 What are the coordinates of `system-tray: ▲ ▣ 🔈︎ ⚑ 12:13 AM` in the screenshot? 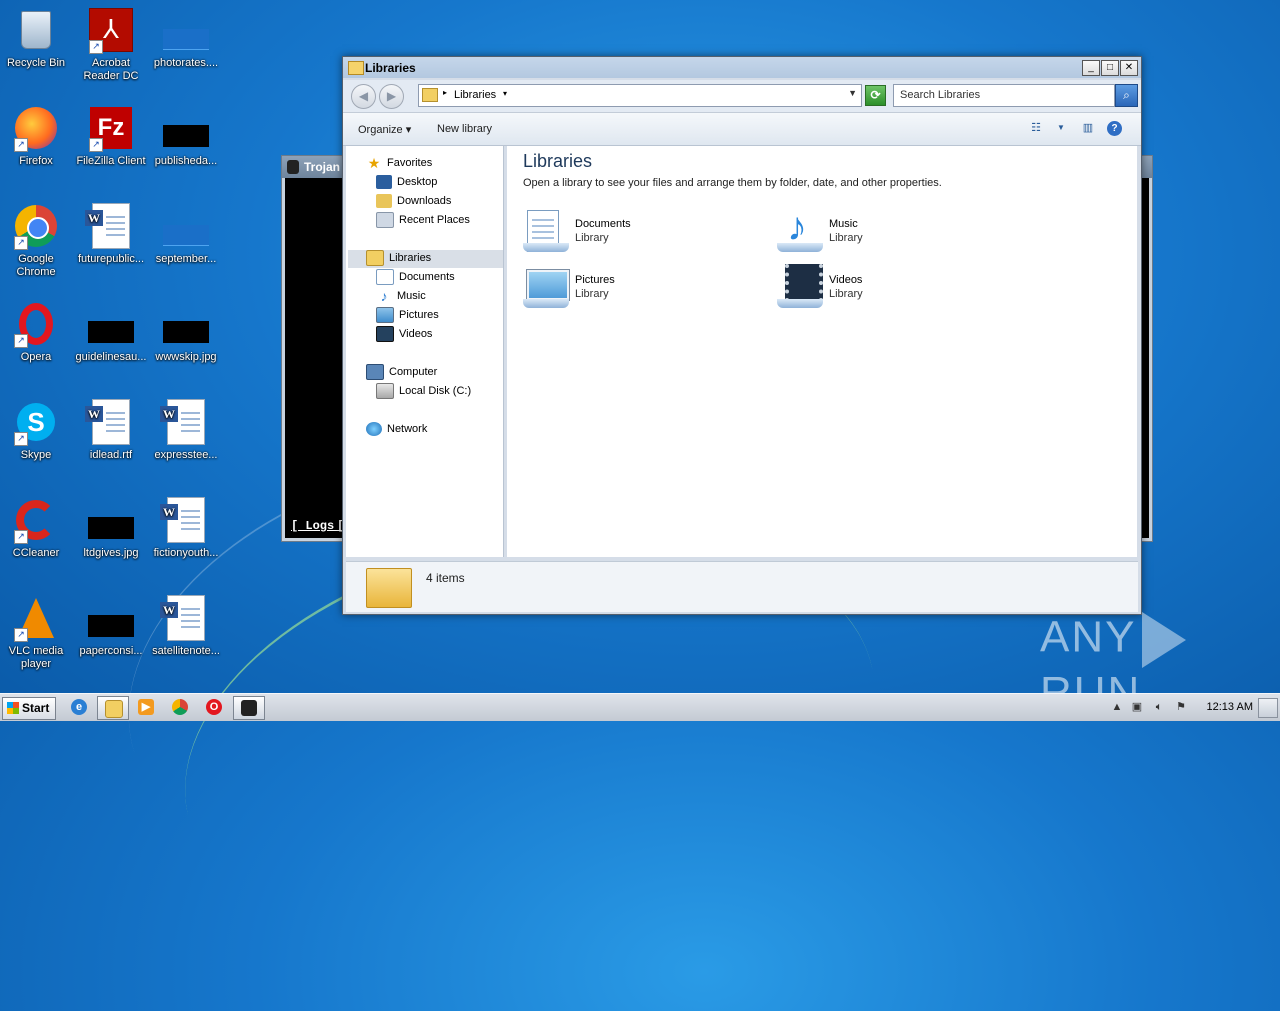 It's located at (1192, 707).